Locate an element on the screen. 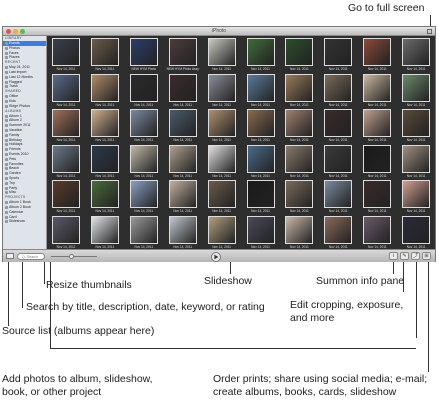  toolbar: Q- Search i ✎ ⤴ ⊞ is located at coordinates (219, 255).